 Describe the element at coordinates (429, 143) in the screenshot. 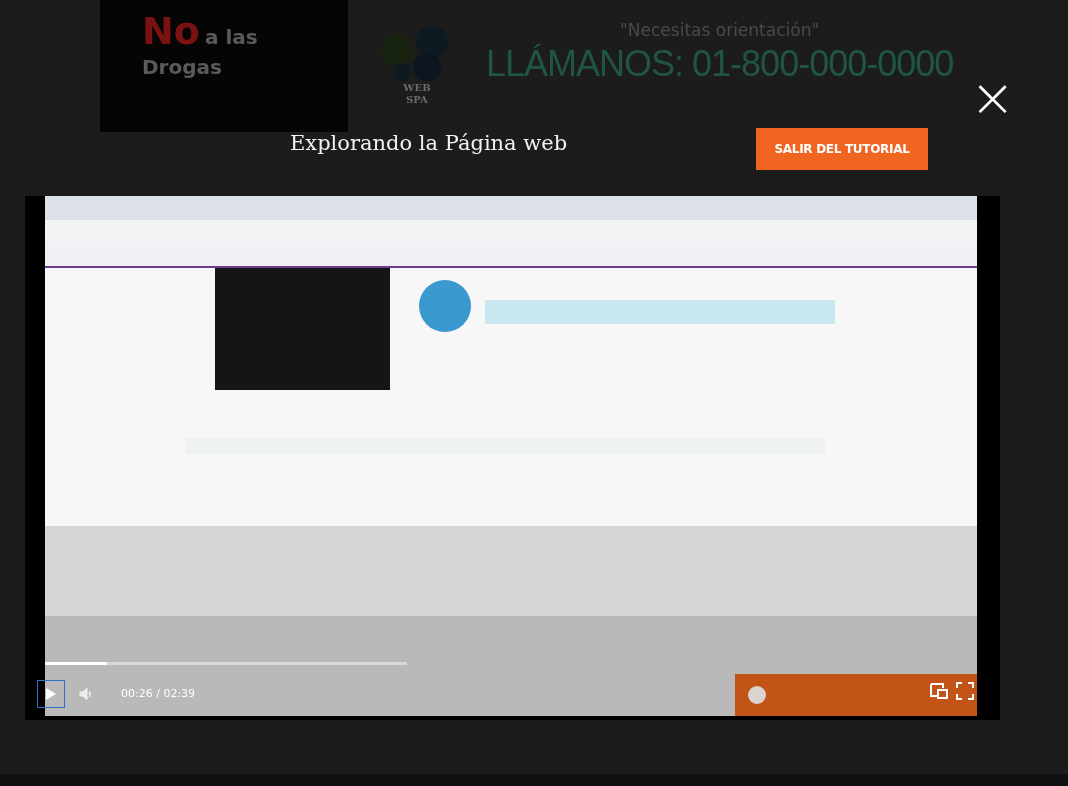

I see `tutorial-title: Explorando la Página web` at that location.